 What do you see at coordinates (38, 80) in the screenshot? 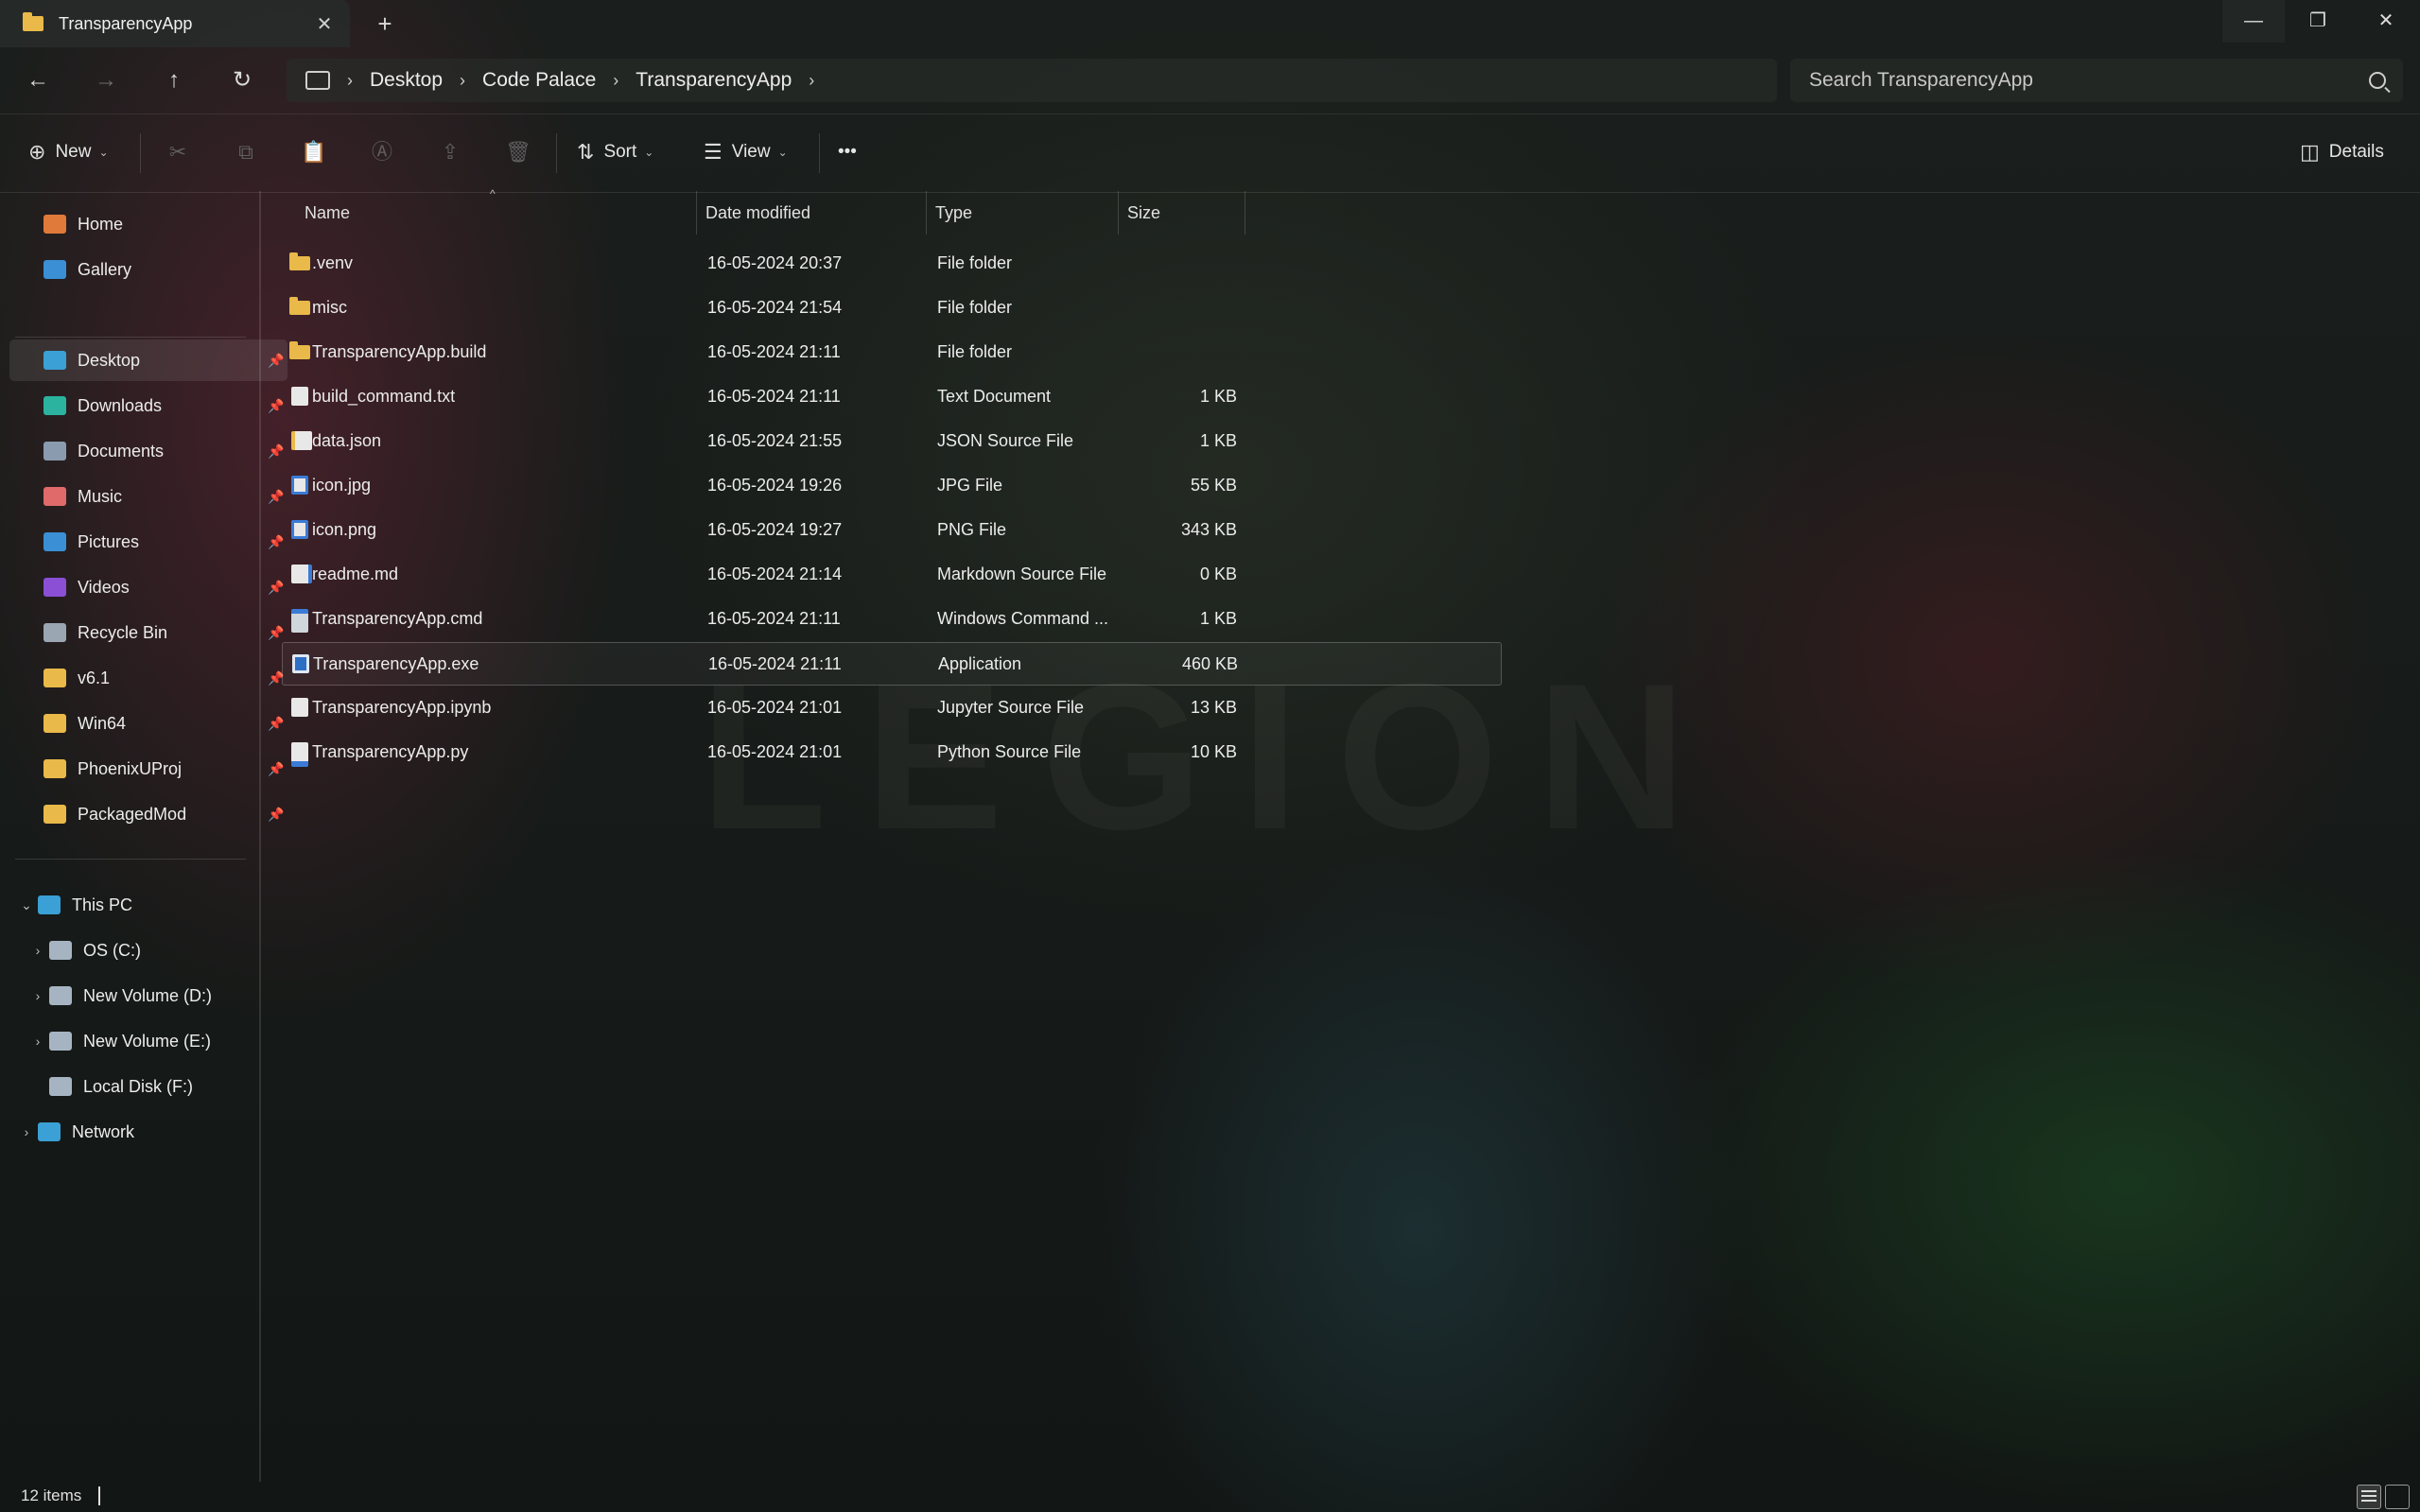
I see `back-button: ←` at bounding box center [38, 80].